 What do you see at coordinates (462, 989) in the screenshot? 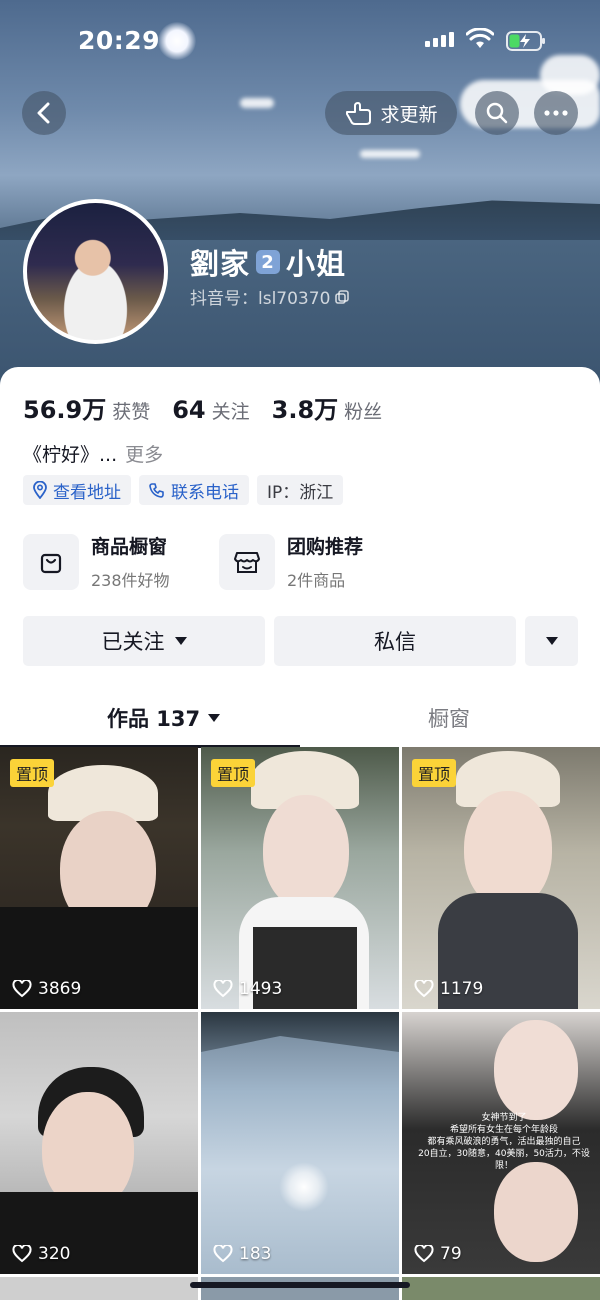
I see `like-count-value: 1179` at bounding box center [462, 989].